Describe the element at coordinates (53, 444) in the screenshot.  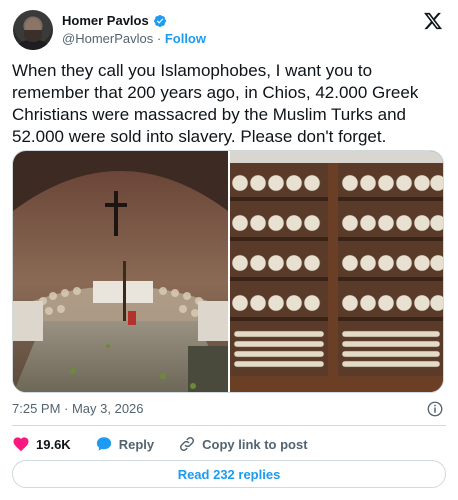
I see `like-count: 19.6K` at that location.